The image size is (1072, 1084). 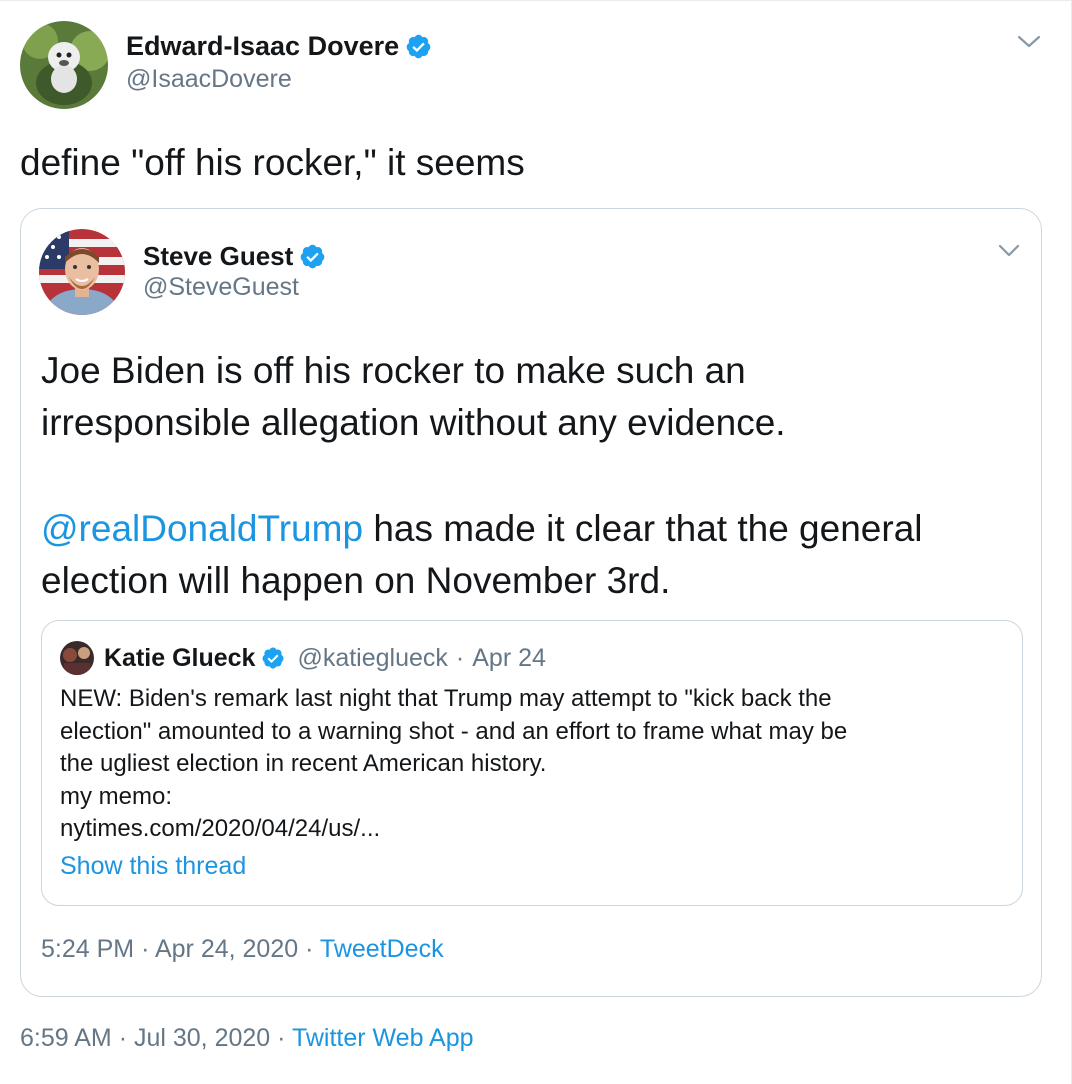 What do you see at coordinates (153, 866) in the screenshot?
I see `show-thread-link: Show this thread` at bounding box center [153, 866].